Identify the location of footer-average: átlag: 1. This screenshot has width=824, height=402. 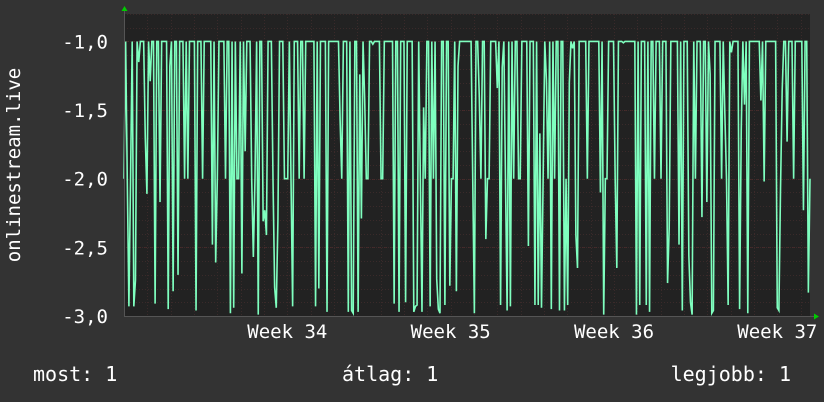
(390, 374).